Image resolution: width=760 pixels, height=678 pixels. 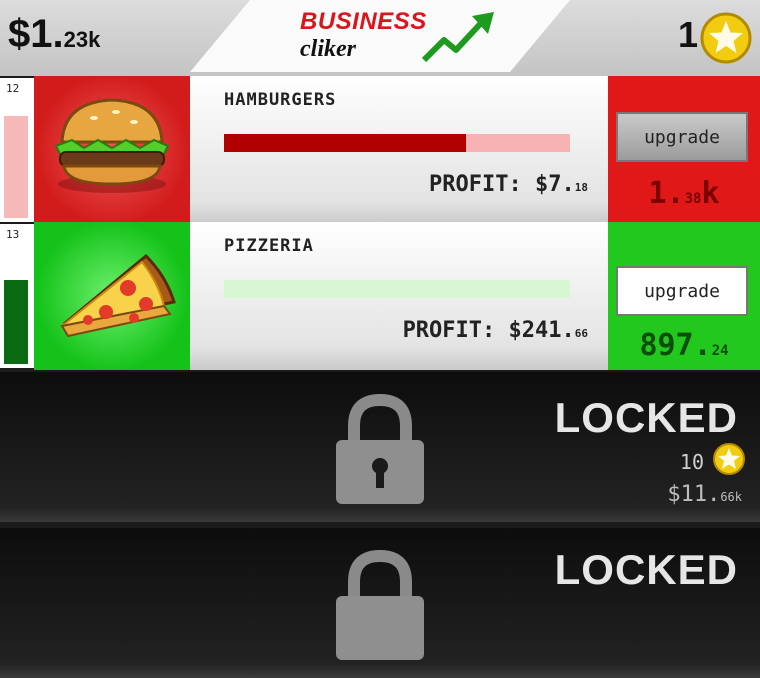 What do you see at coordinates (488, 330) in the screenshot?
I see `profit-main: PROFIT: $241.` at bounding box center [488, 330].